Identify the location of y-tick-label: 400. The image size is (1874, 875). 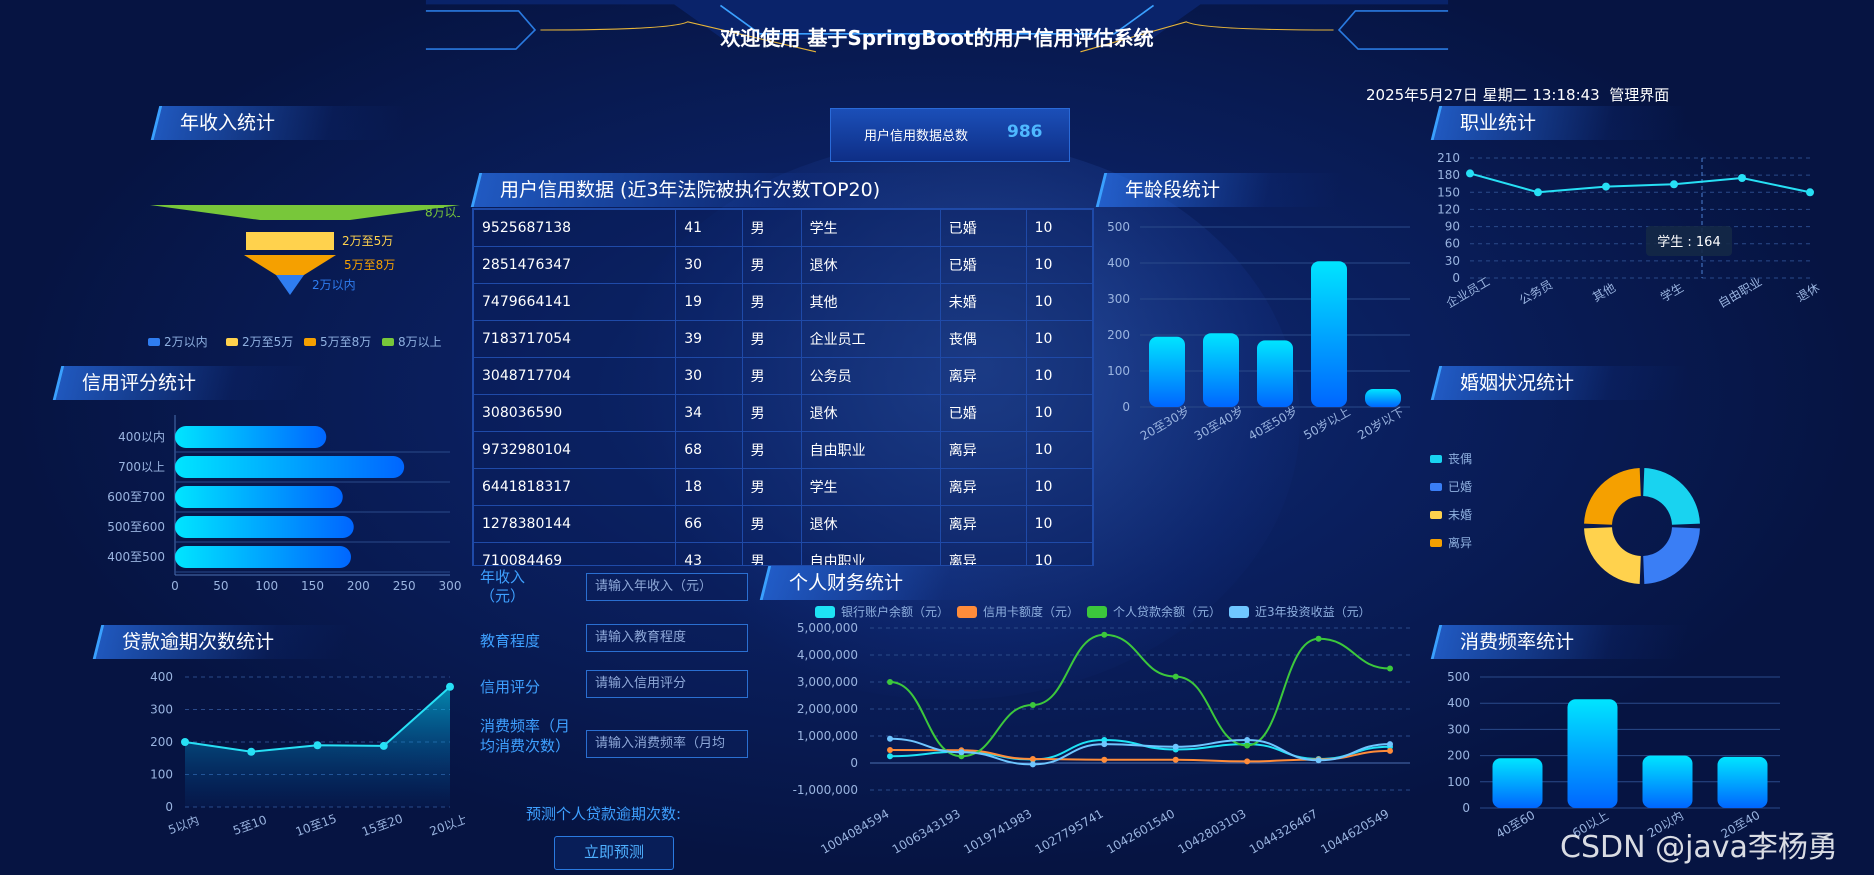
(1118, 263).